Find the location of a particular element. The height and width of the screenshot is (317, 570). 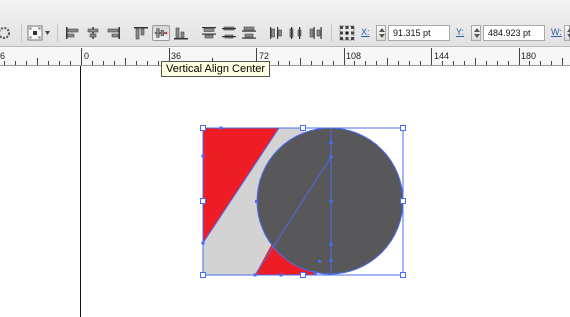

handle-top-center is located at coordinates (303, 128).